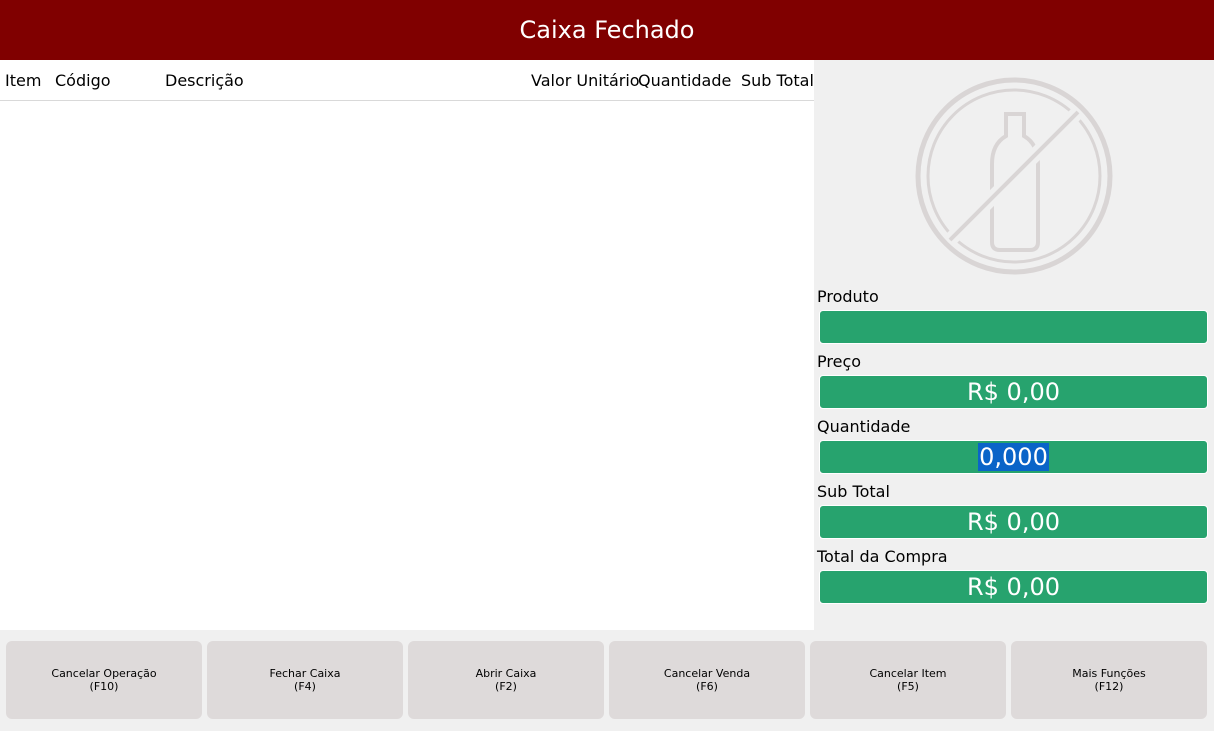  I want to click on col-header-valor-unitario: Valor Unitário, so click(585, 80).